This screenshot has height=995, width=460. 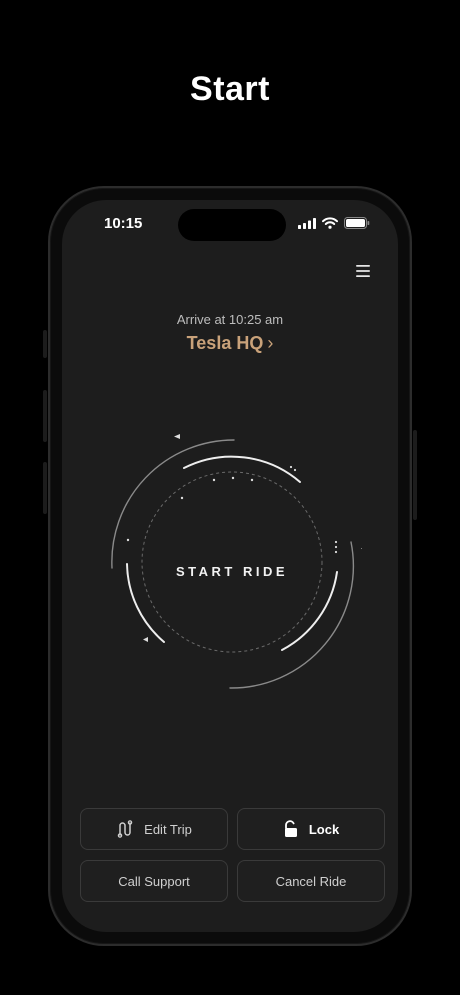 I want to click on chevron-right-icon: ›, so click(x=270, y=343).